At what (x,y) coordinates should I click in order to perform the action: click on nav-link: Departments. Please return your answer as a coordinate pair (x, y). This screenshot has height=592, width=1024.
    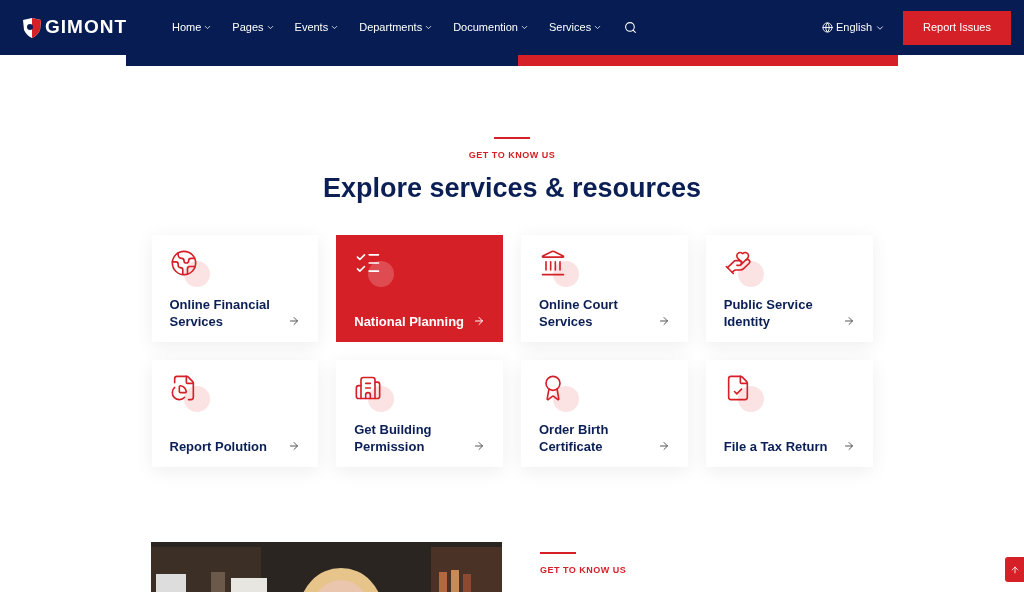
    Looking at the image, I should click on (396, 27).